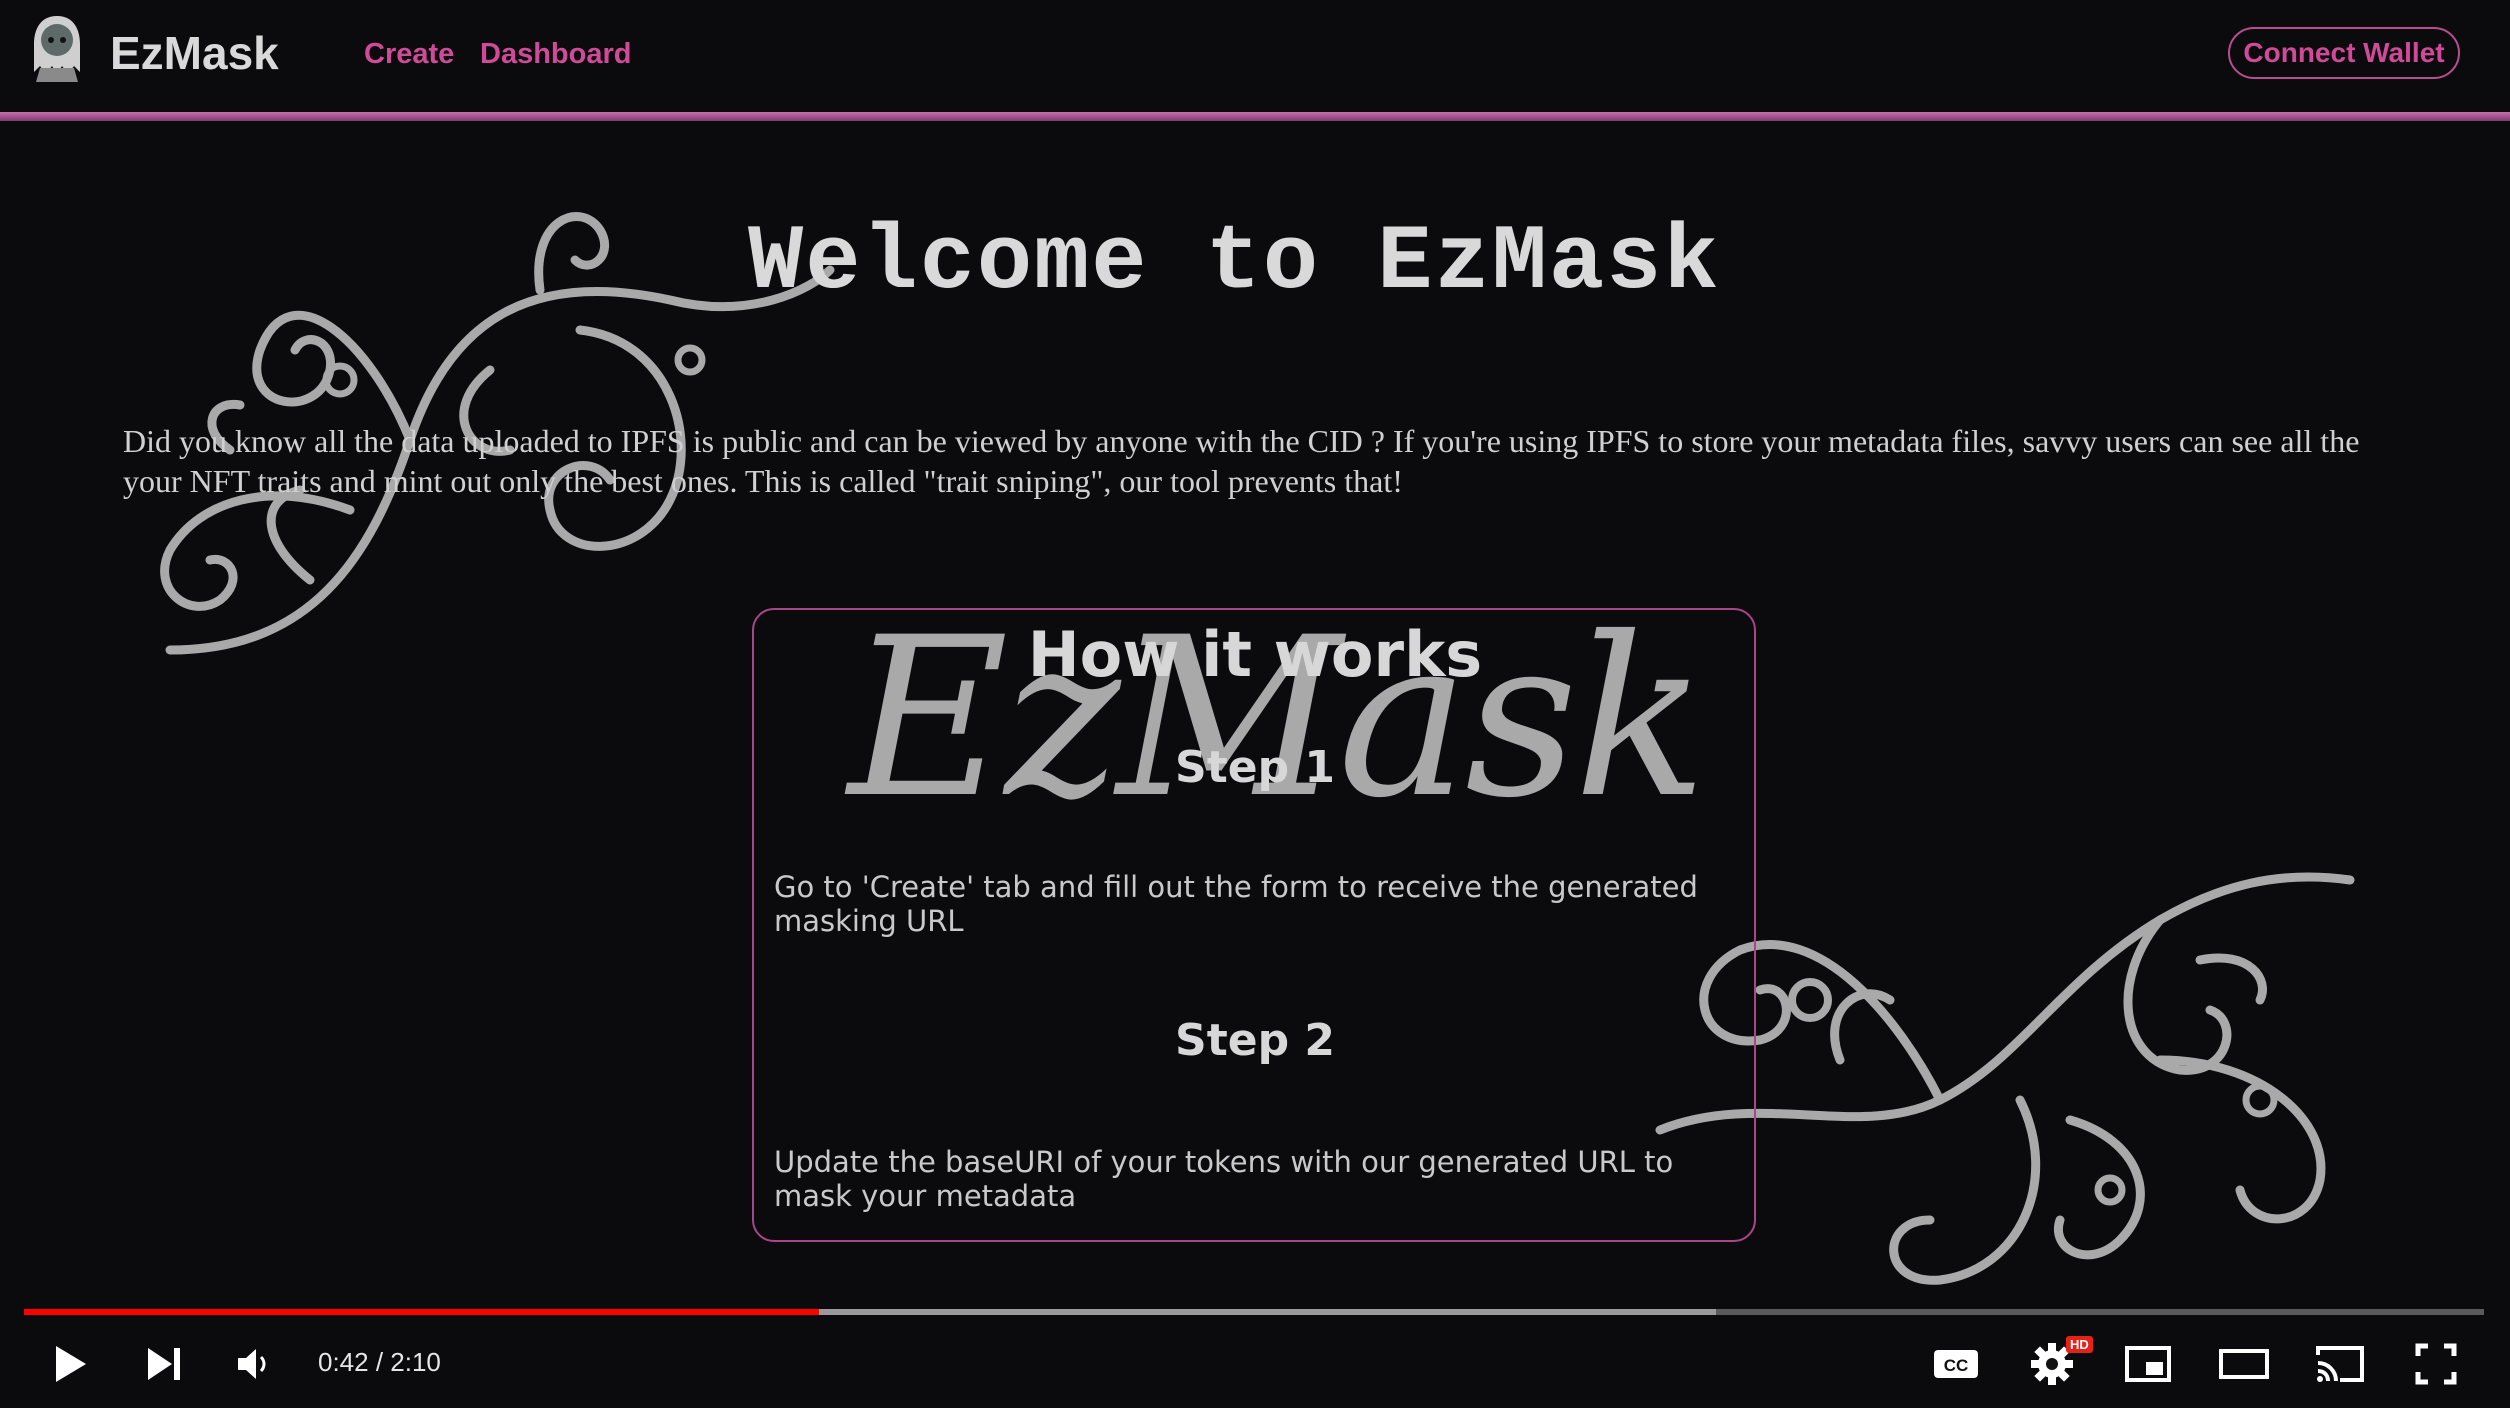 This screenshot has width=2510, height=1408. I want to click on play-icon, so click(71, 1364).